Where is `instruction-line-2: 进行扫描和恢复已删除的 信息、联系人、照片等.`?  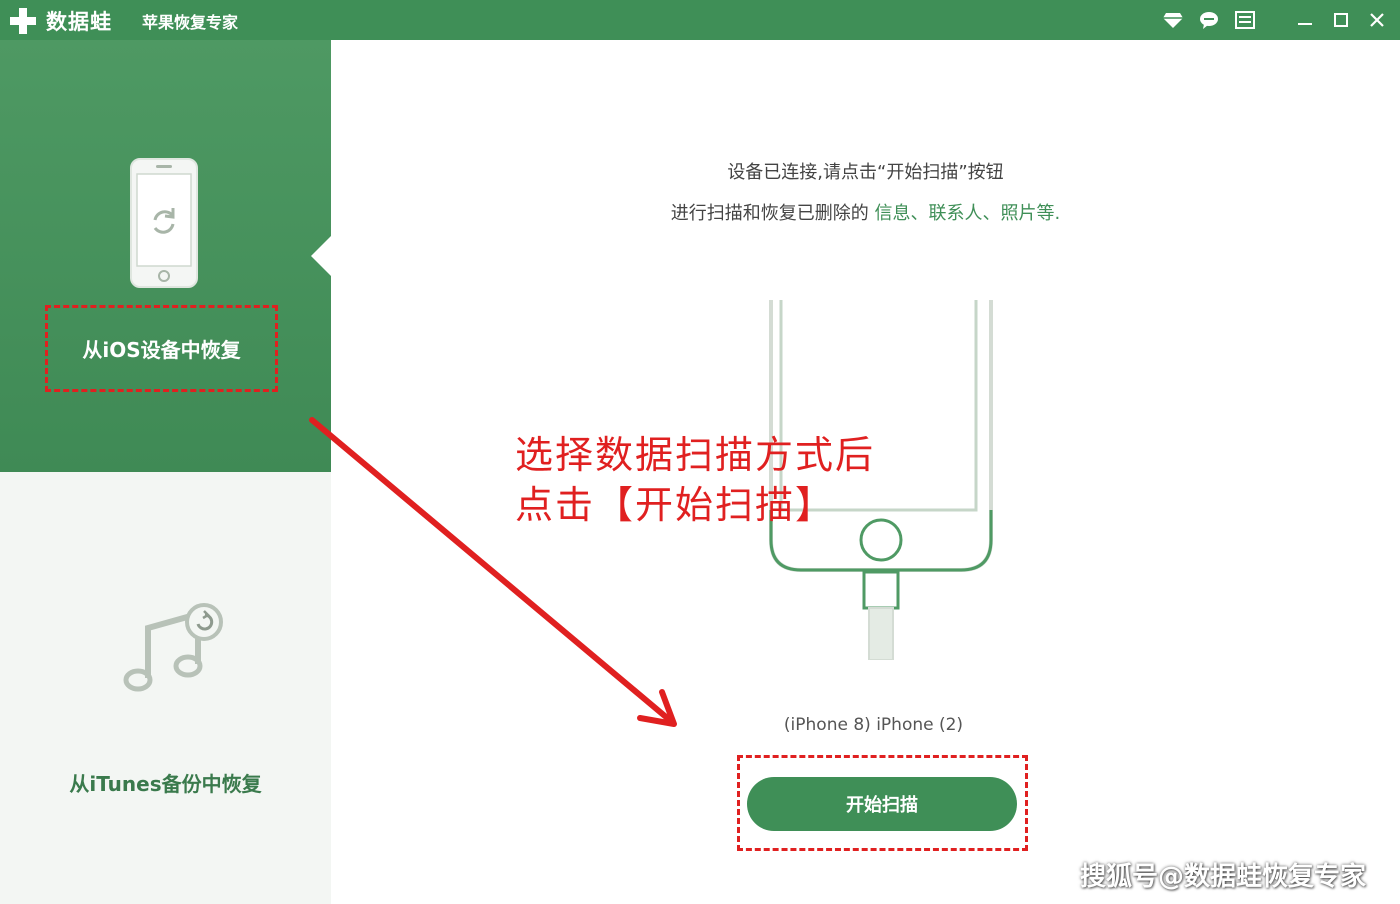
instruction-line-2: 进行扫描和恢复已删除的 信息、联系人、照片等. is located at coordinates (865, 212).